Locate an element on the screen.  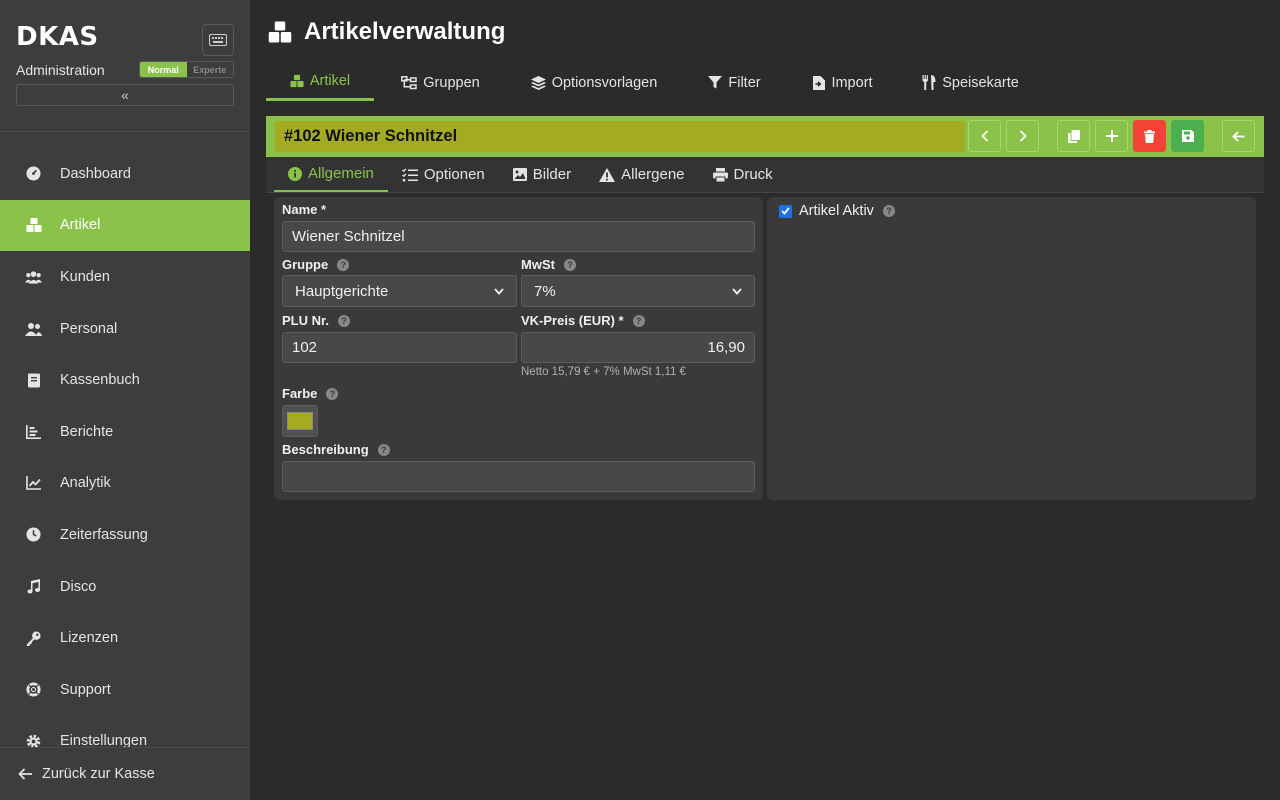
floppy-disk-icon is located at coordinates (1187, 136).